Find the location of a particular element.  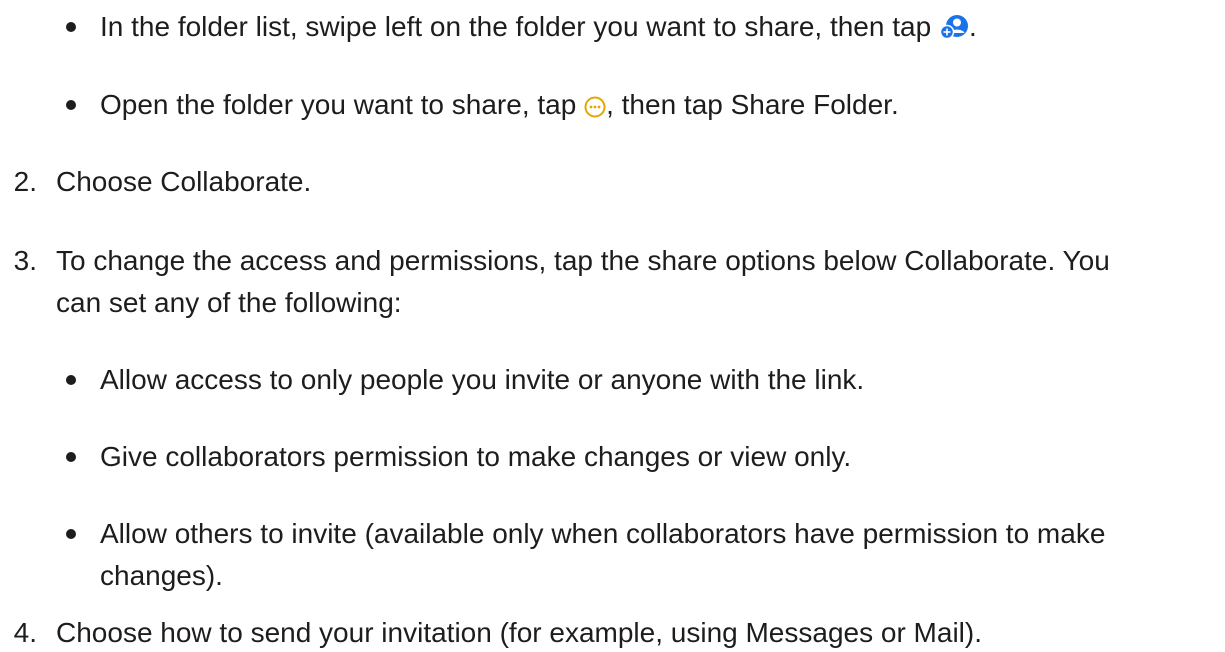

step-number: 3. is located at coordinates (25, 260).